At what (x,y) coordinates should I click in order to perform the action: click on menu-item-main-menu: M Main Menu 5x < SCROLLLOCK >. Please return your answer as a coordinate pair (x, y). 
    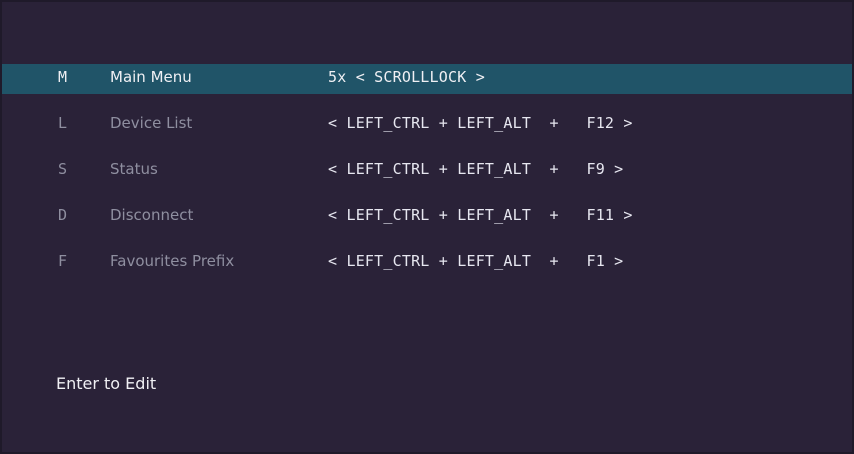
    Looking at the image, I should click on (427, 79).